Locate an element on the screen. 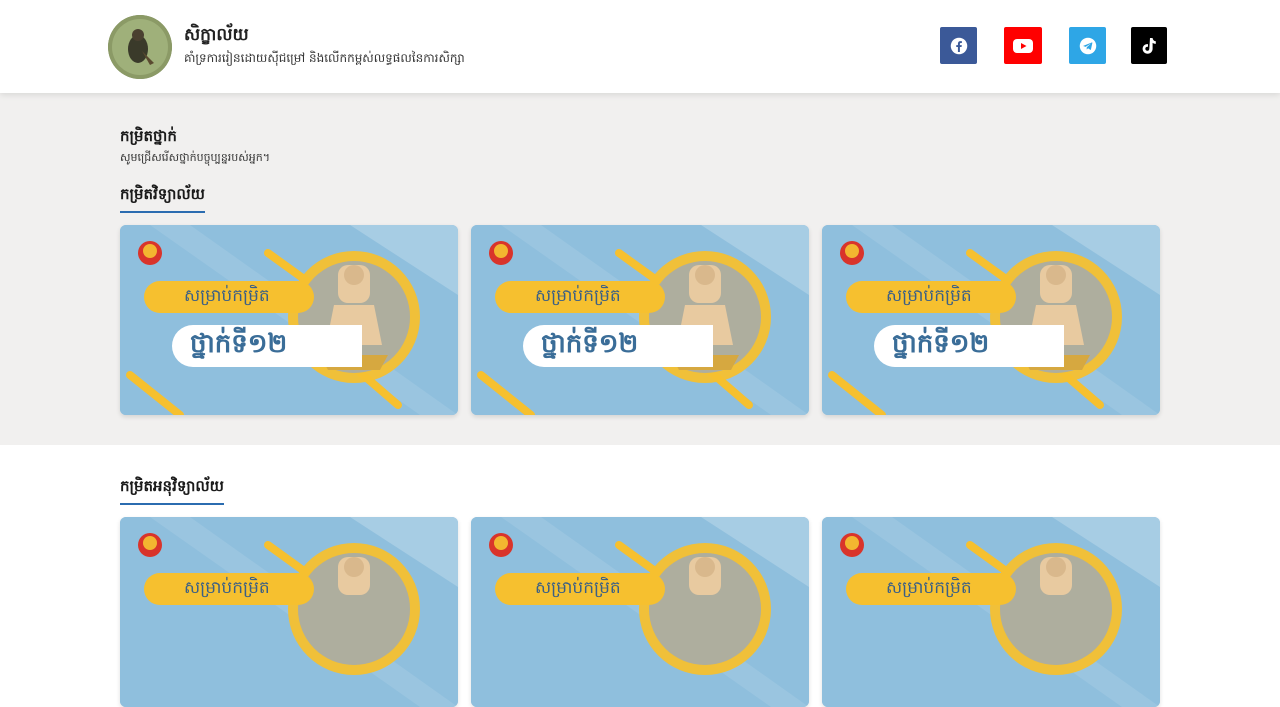  telegram-icon is located at coordinates (1087, 45).